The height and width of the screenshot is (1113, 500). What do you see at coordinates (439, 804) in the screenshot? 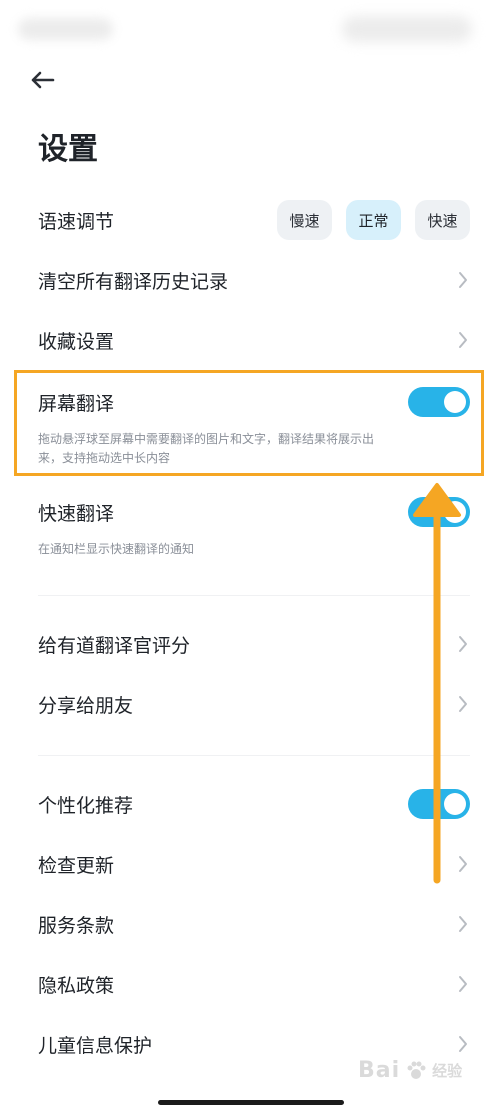
I see `personalized-recommendation-toggle` at bounding box center [439, 804].